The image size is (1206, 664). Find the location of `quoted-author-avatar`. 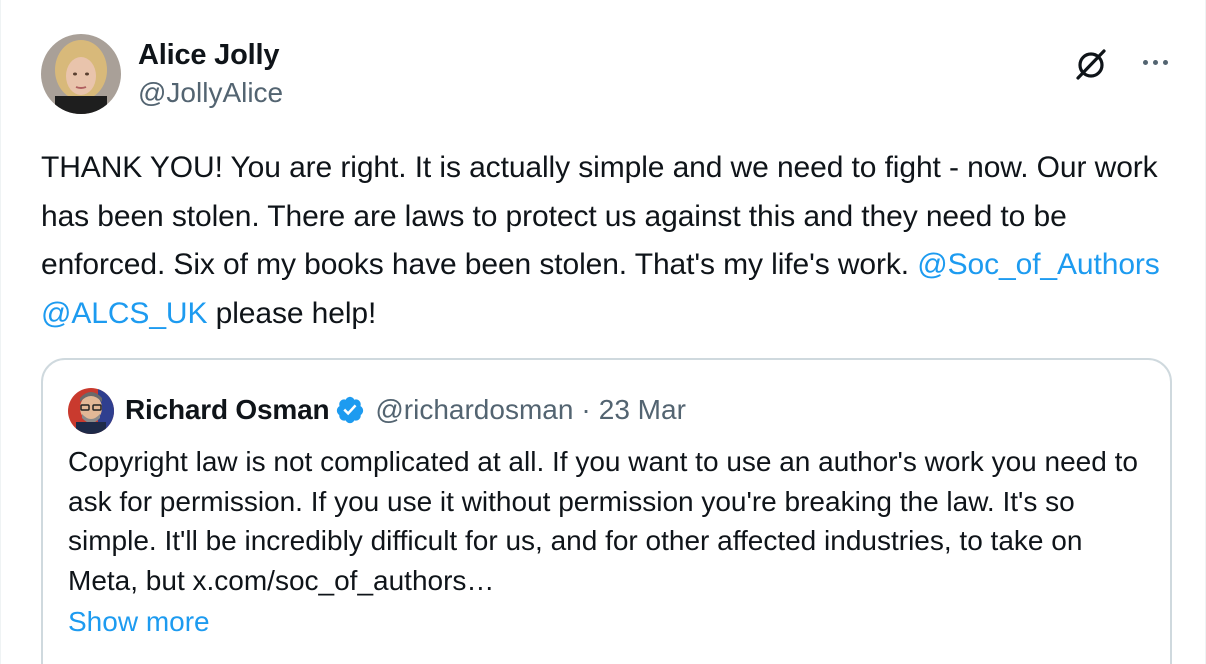

quoted-author-avatar is located at coordinates (91, 411).